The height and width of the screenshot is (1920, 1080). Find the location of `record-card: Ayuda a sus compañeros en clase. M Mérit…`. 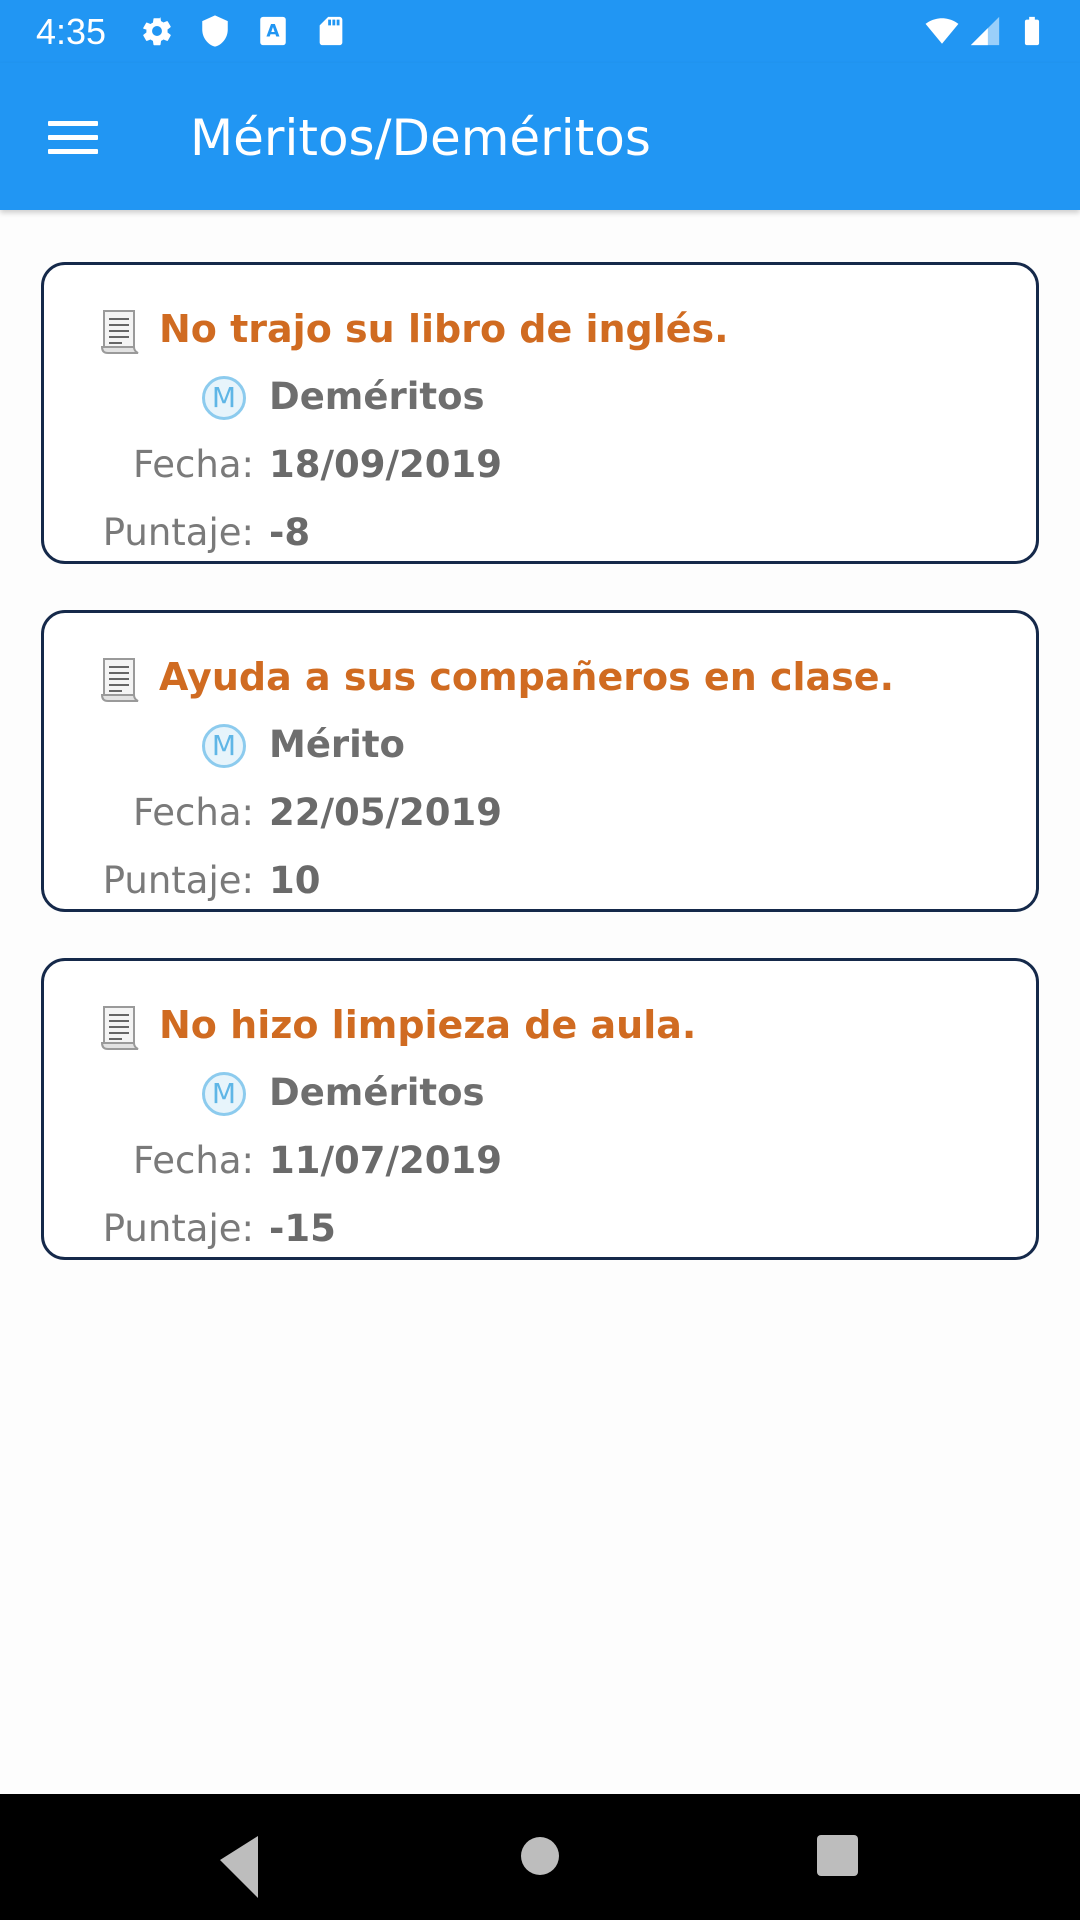

record-card: Ayuda a sus compañeros en clase. M Mérit… is located at coordinates (540, 761).